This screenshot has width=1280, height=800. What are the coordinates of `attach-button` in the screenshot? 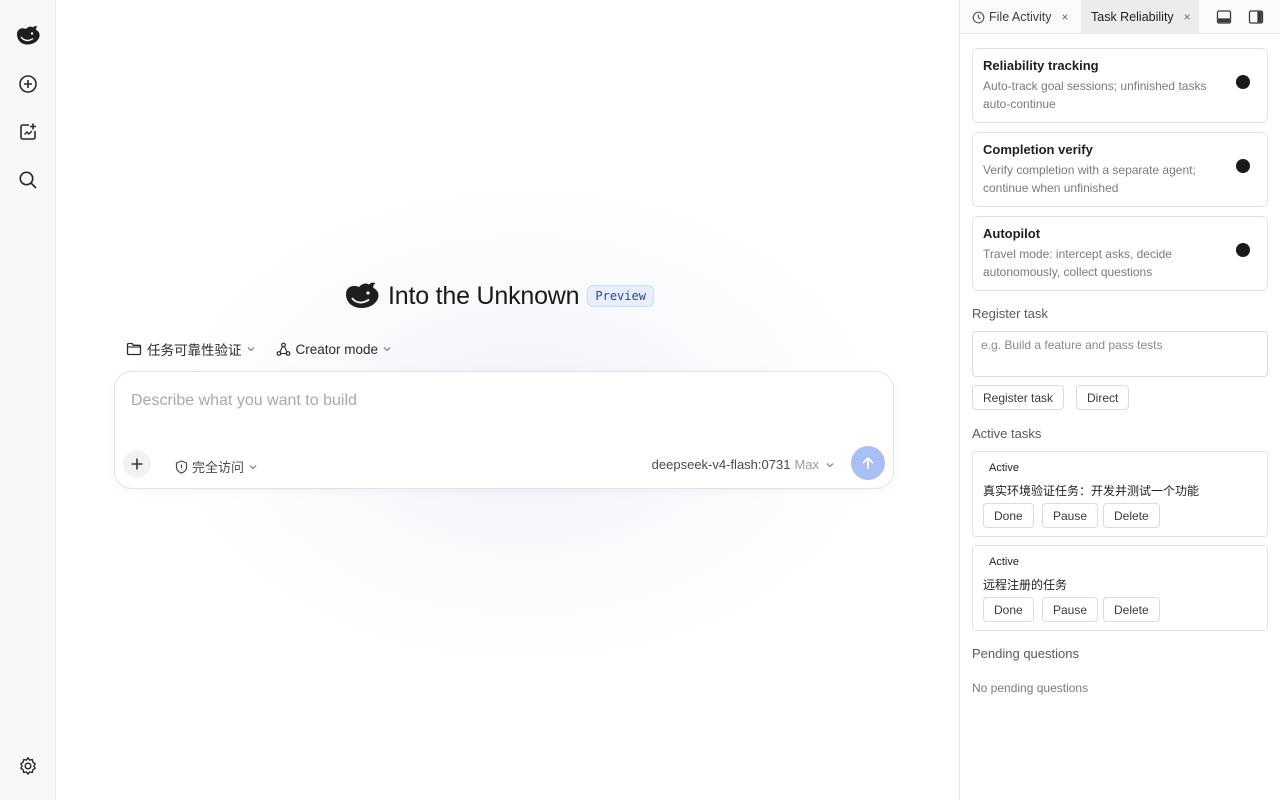 It's located at (137, 464).